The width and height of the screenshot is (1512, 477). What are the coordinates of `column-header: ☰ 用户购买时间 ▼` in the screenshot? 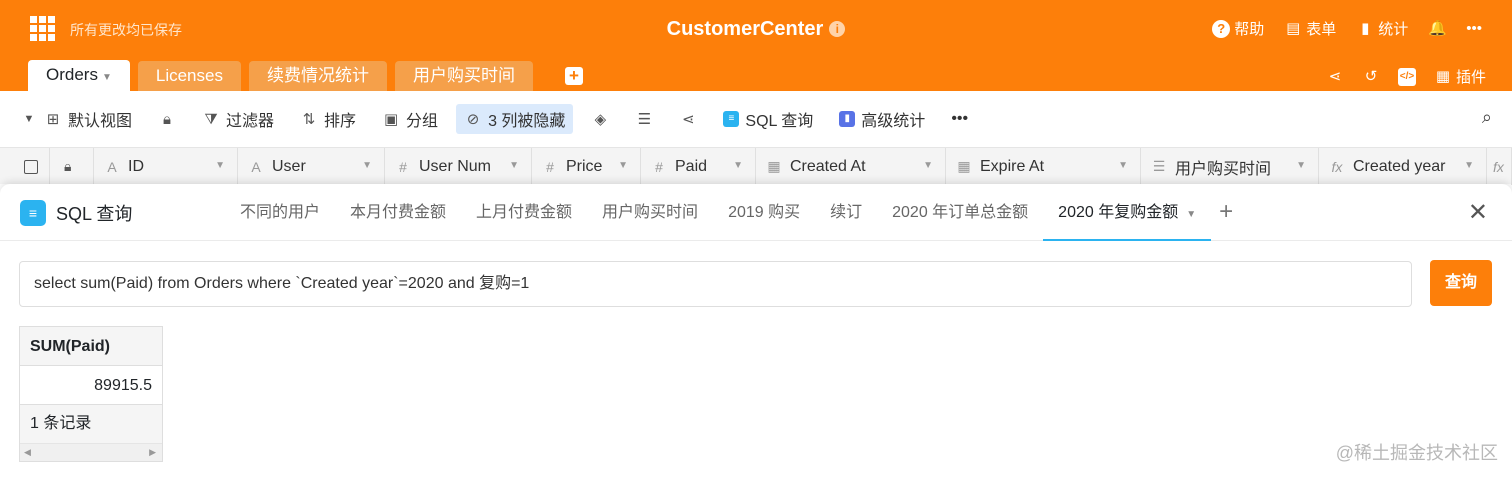 It's located at (1230, 166).